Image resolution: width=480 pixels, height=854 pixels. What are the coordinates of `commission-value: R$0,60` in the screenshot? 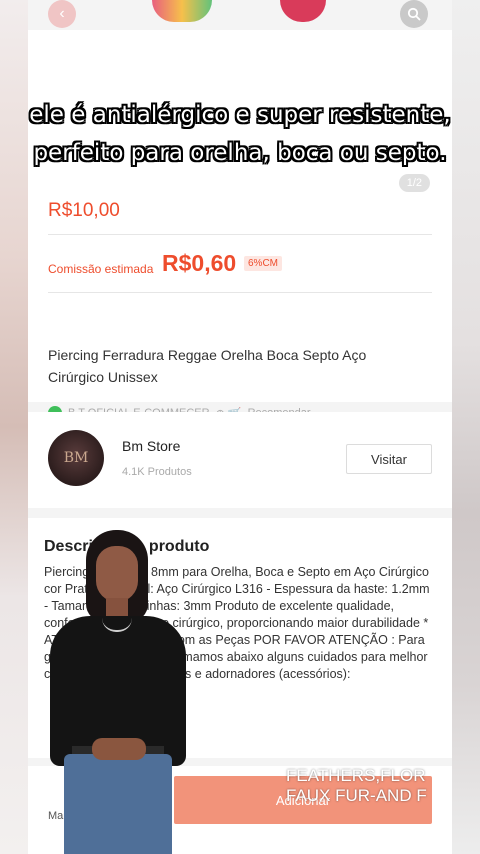 It's located at (199, 263).